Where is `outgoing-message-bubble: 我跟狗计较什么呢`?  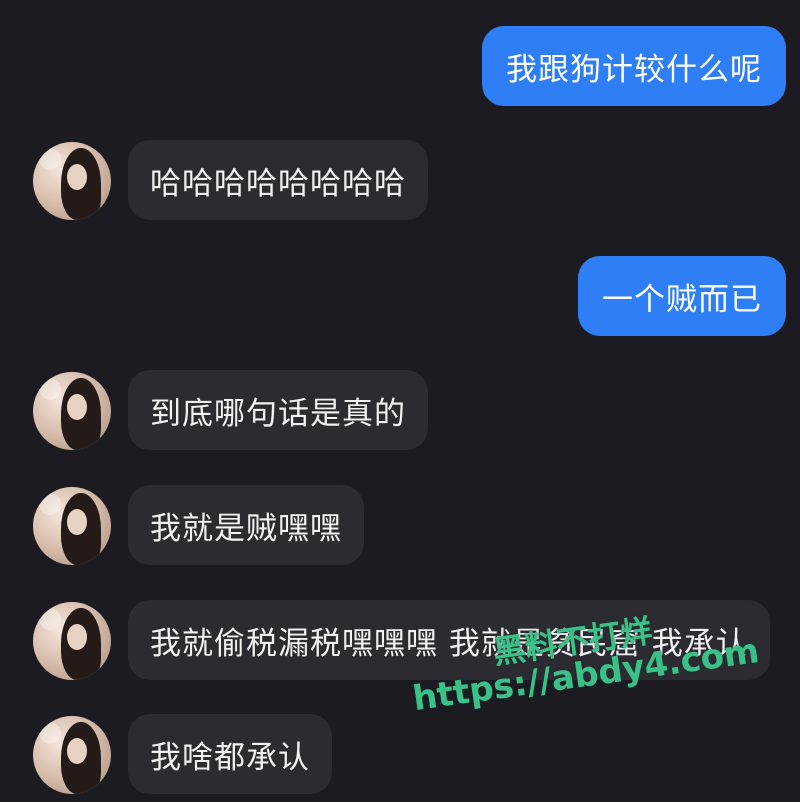 outgoing-message-bubble: 我跟狗计较什么呢 is located at coordinates (634, 66).